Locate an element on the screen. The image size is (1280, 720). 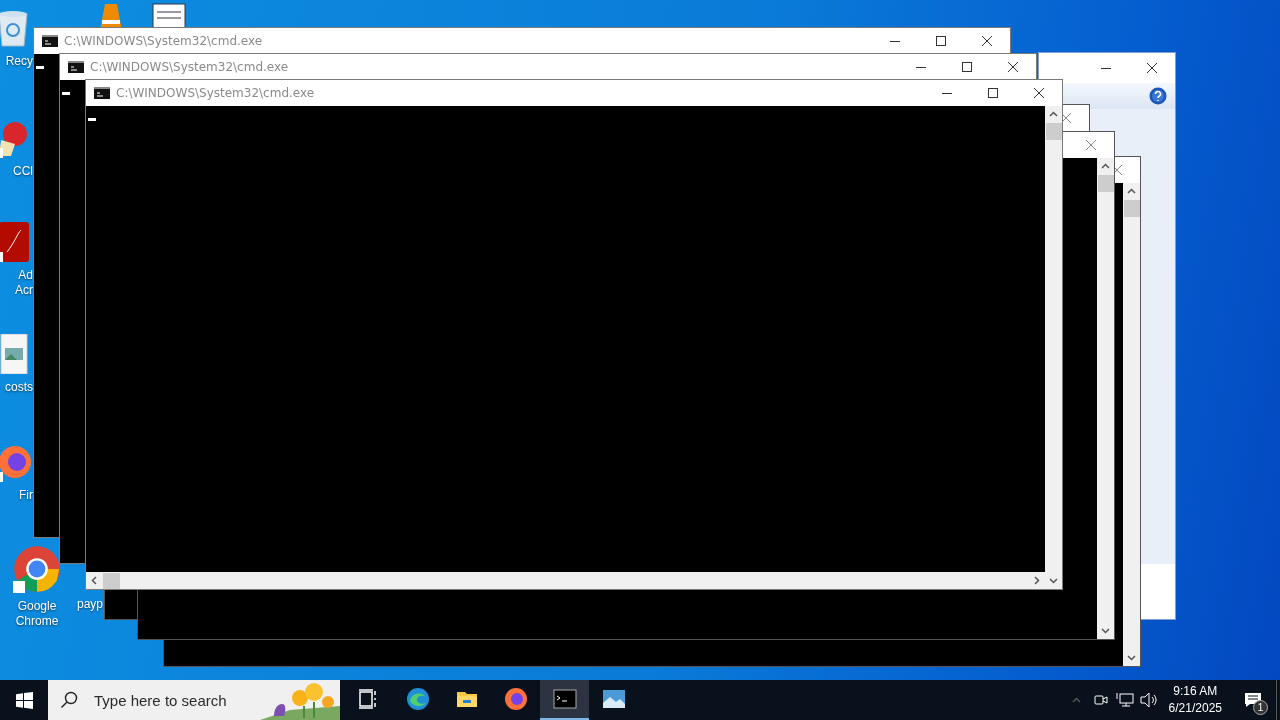
search-field: Type here to search is located at coordinates (194, 700).